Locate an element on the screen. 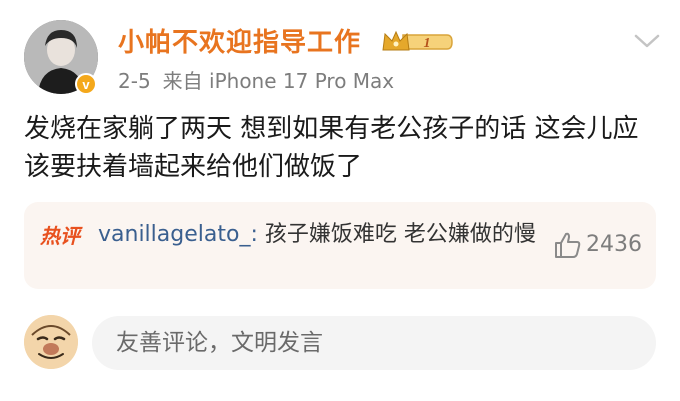  svg-text: v is located at coordinates (86, 84).